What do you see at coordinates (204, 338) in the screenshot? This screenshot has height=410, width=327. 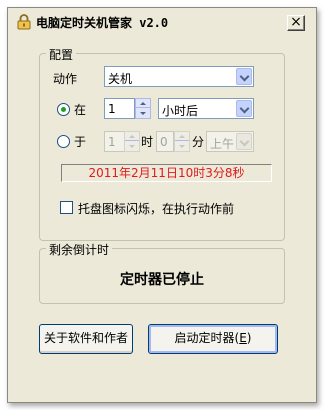 I see `start-button-label: 启动定时器` at bounding box center [204, 338].